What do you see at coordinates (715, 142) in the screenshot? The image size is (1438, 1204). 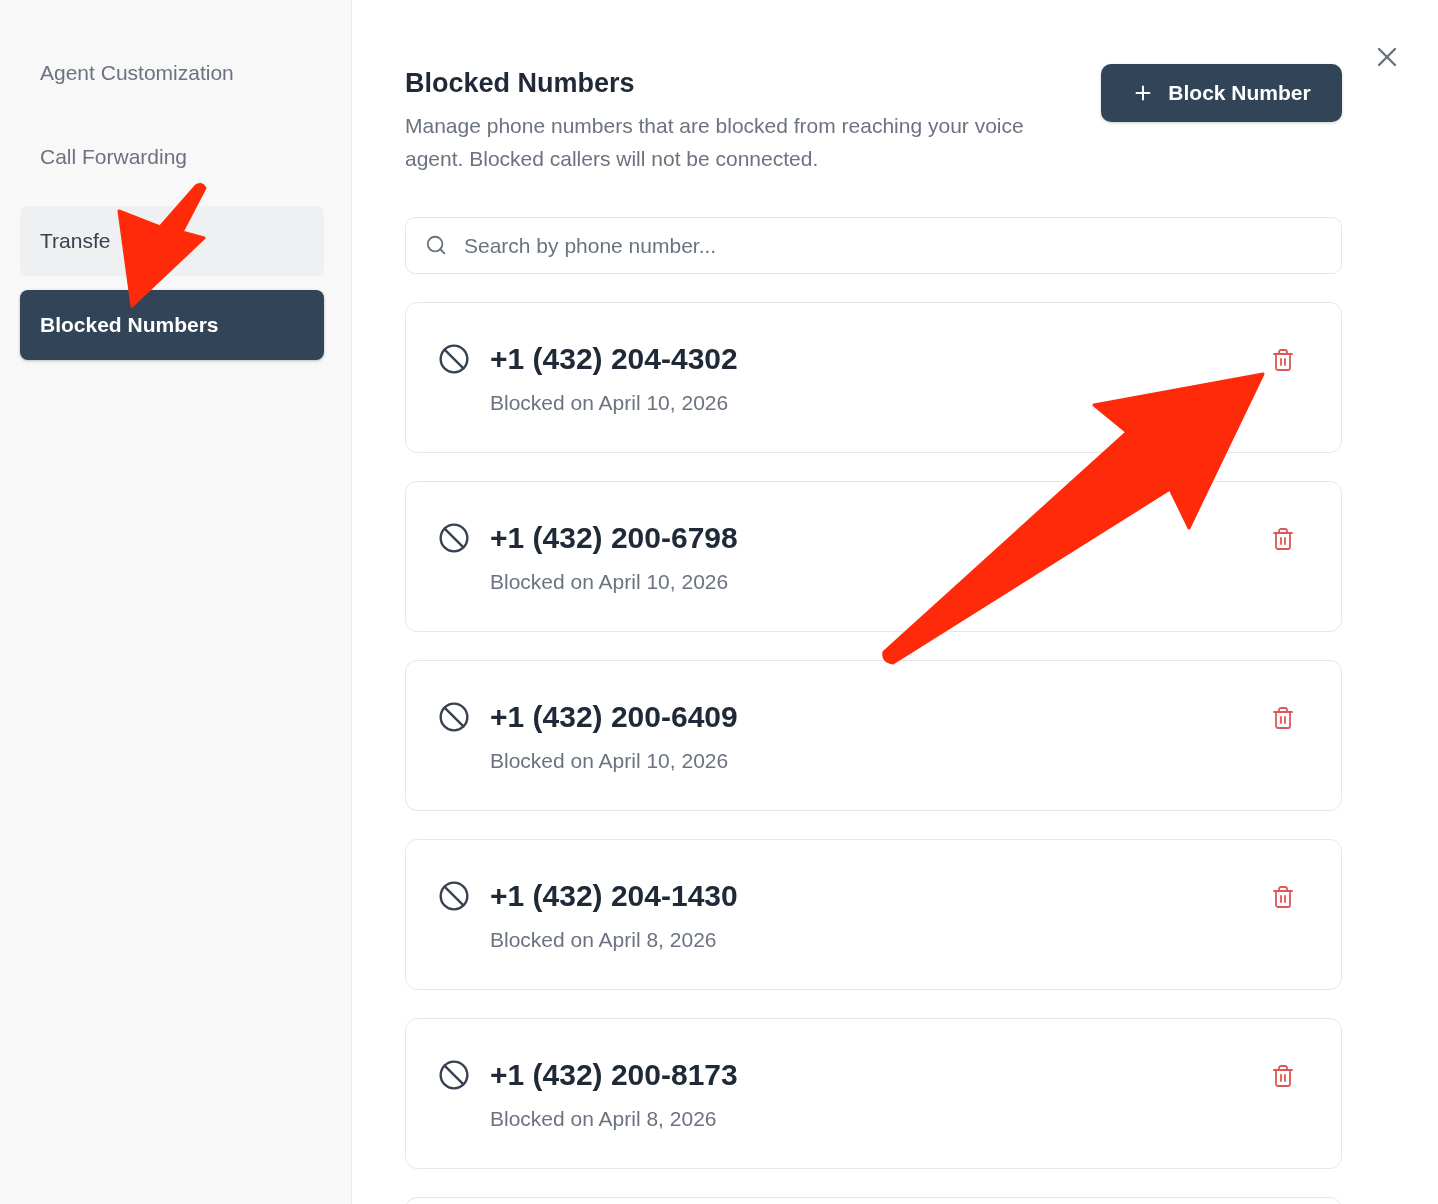 I see `section-description: Manage phone numbers that are blocked from reaching your voice agent. Blocked callers will not be connected.` at bounding box center [715, 142].